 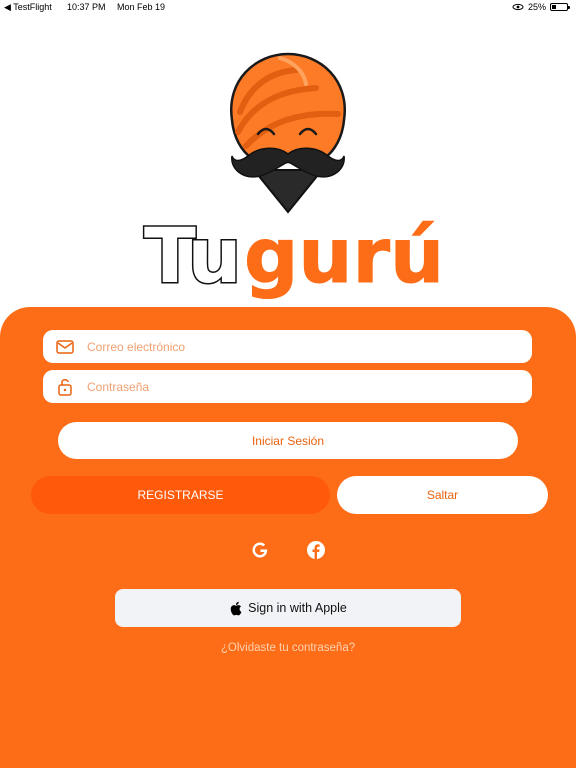 I want to click on facebook-login-button, so click(x=316, y=550).